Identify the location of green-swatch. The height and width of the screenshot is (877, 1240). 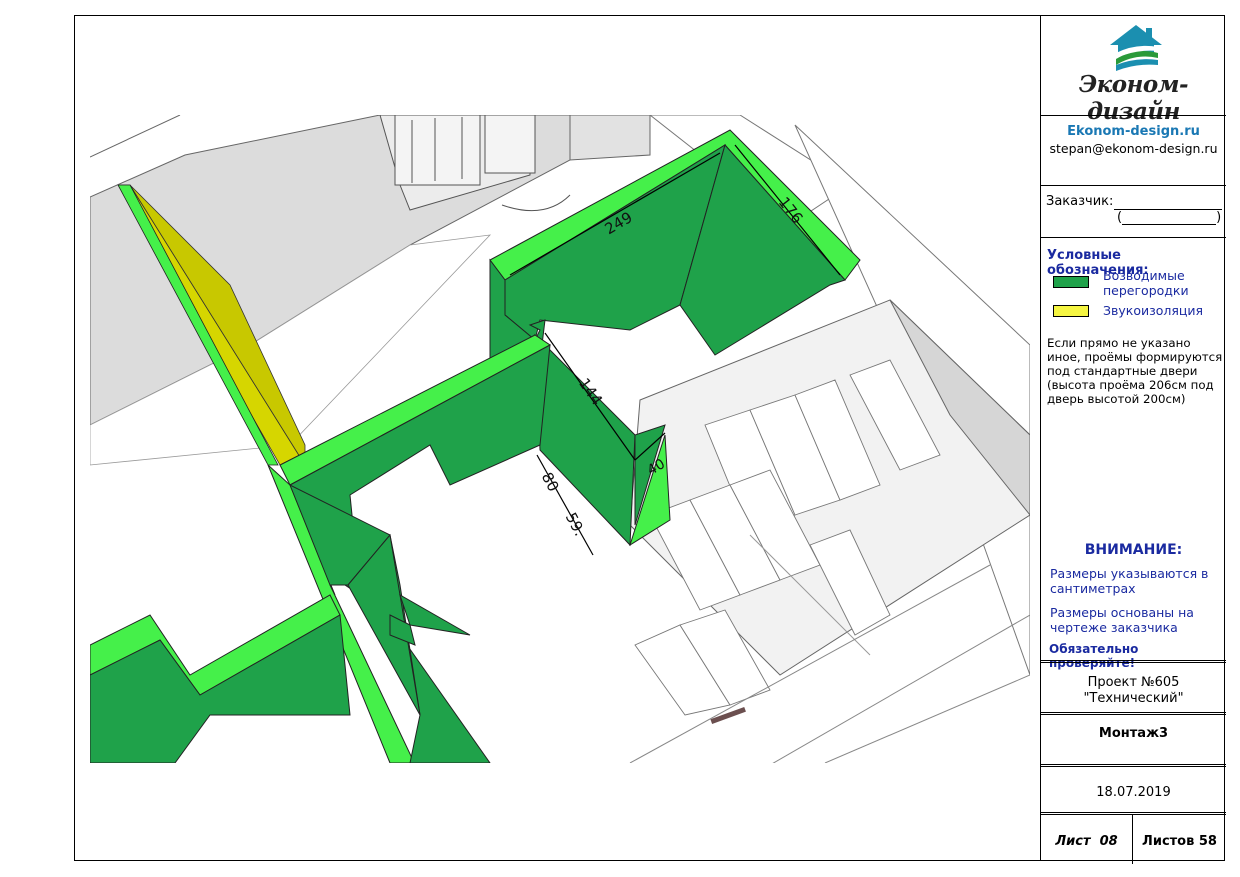
(1071, 282).